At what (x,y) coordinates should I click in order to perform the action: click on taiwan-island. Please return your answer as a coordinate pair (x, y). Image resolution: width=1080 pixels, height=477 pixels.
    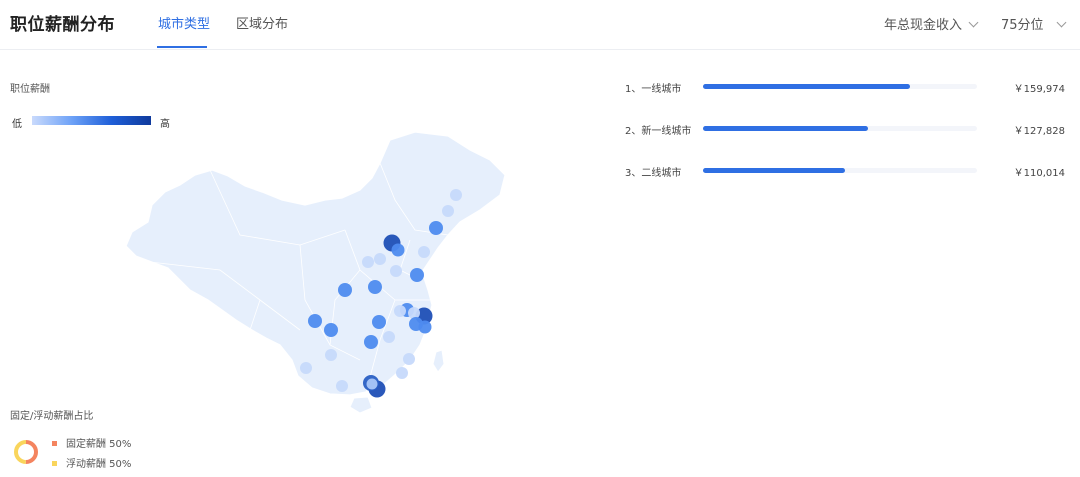
    Looking at the image, I should click on (438, 361).